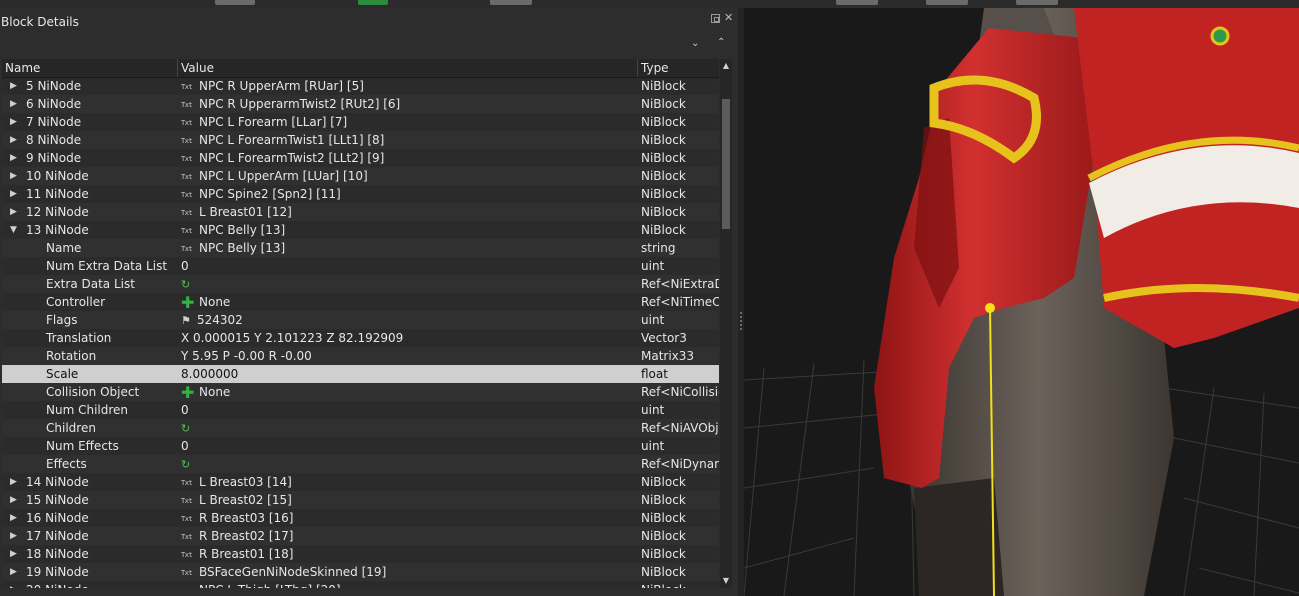  I want to click on tree-row-block: ▶ 15 NiNode Txt L Breast02 [15] NiBlock, so click(360, 500).